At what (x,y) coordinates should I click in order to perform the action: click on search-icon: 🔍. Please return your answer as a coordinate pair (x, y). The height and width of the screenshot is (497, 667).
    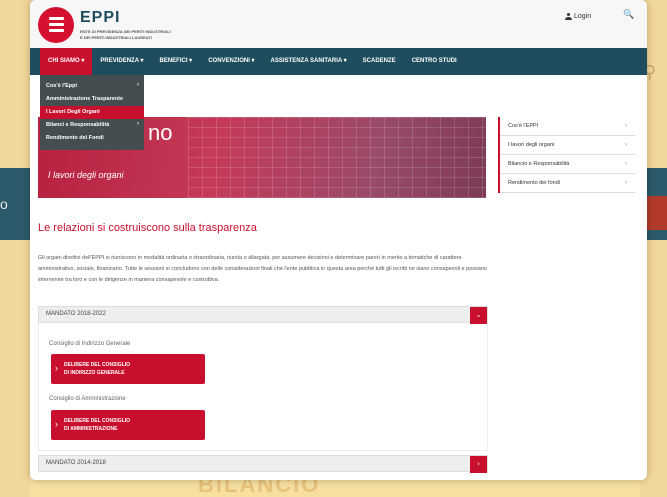
    Looking at the image, I should click on (628, 15).